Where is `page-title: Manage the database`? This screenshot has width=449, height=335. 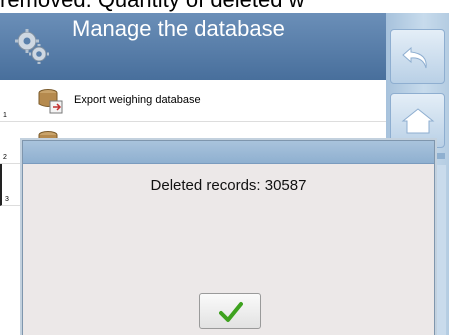 page-title: Manage the database is located at coordinates (178, 28).